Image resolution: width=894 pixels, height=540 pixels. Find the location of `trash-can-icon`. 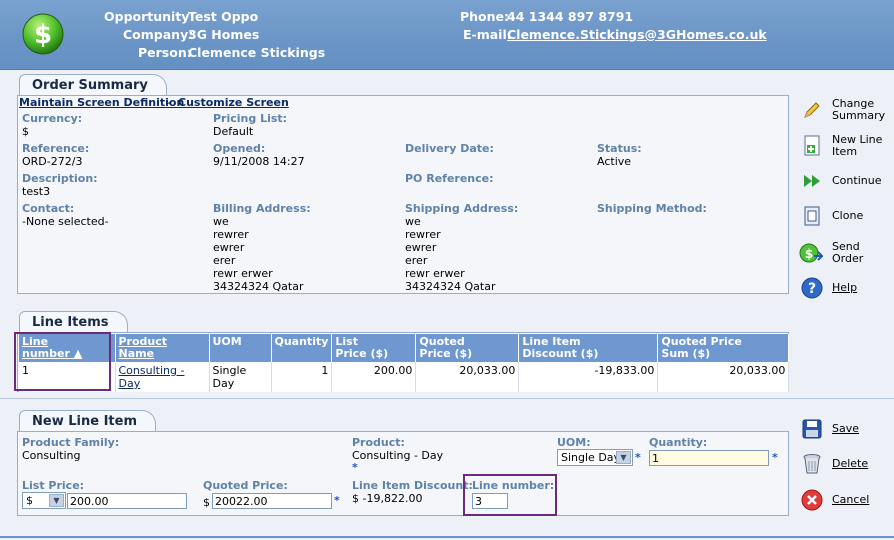

trash-can-icon is located at coordinates (812, 464).